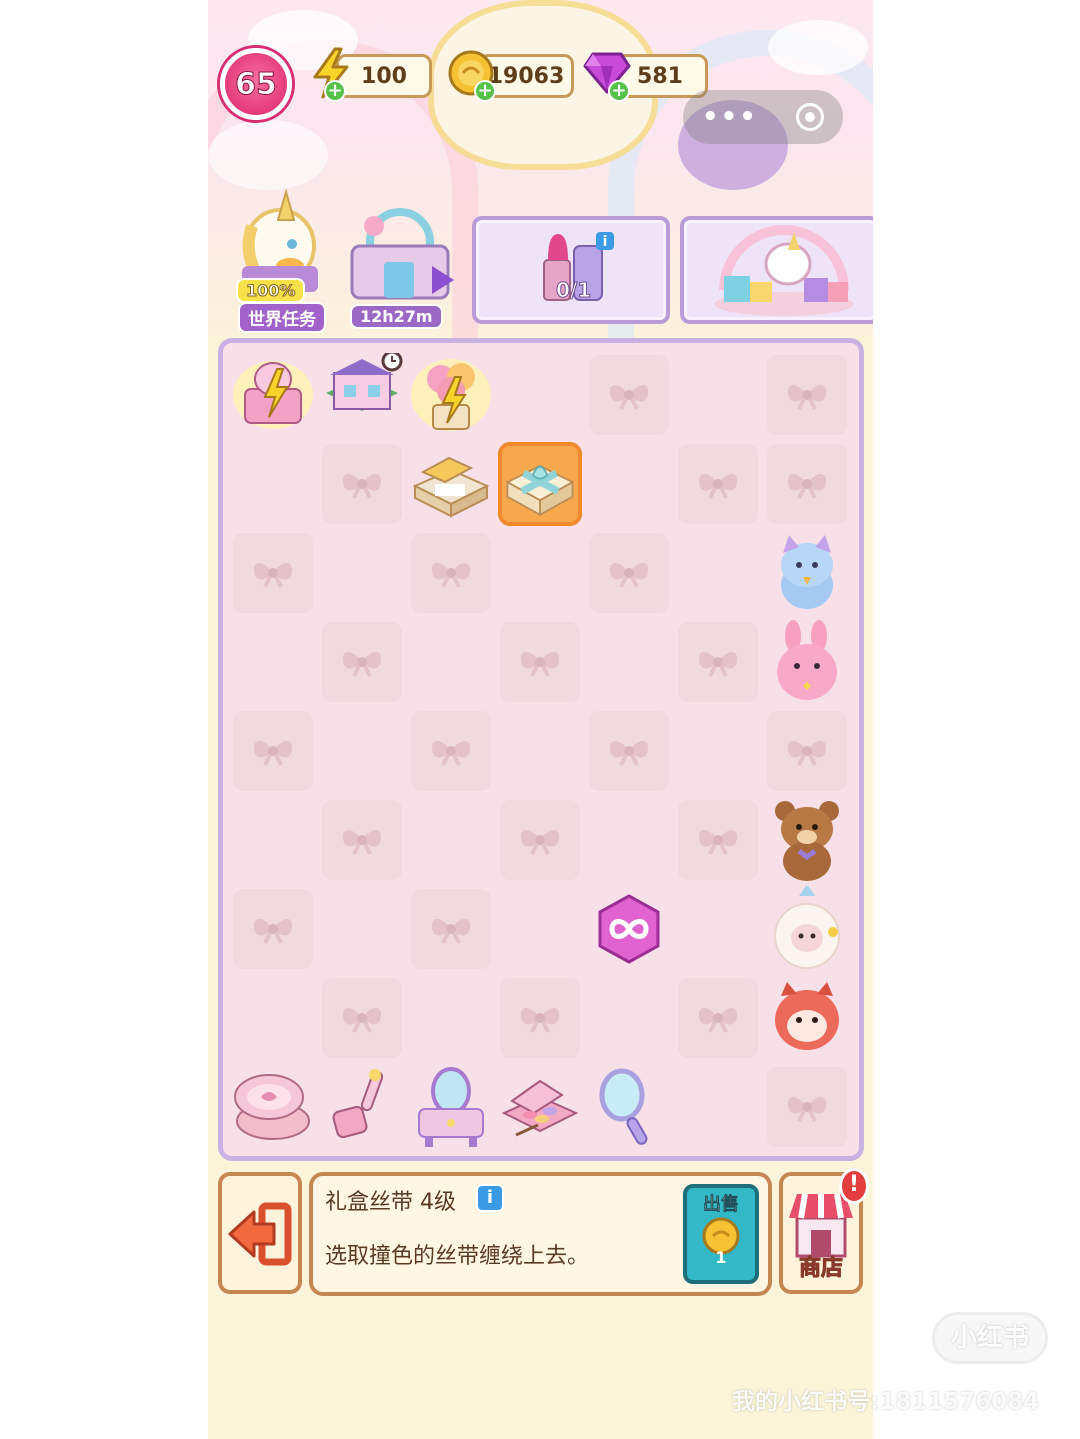 This screenshot has height=1439, width=1080. What do you see at coordinates (763, 117) in the screenshot?
I see `mini-program-capsule: •••` at bounding box center [763, 117].